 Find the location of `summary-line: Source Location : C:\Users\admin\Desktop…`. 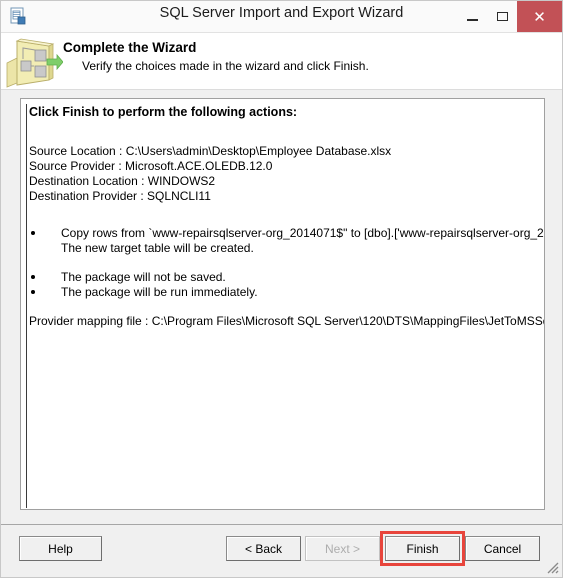

summary-line: Source Location : C:\Users\admin\Desktop… is located at coordinates (210, 151).